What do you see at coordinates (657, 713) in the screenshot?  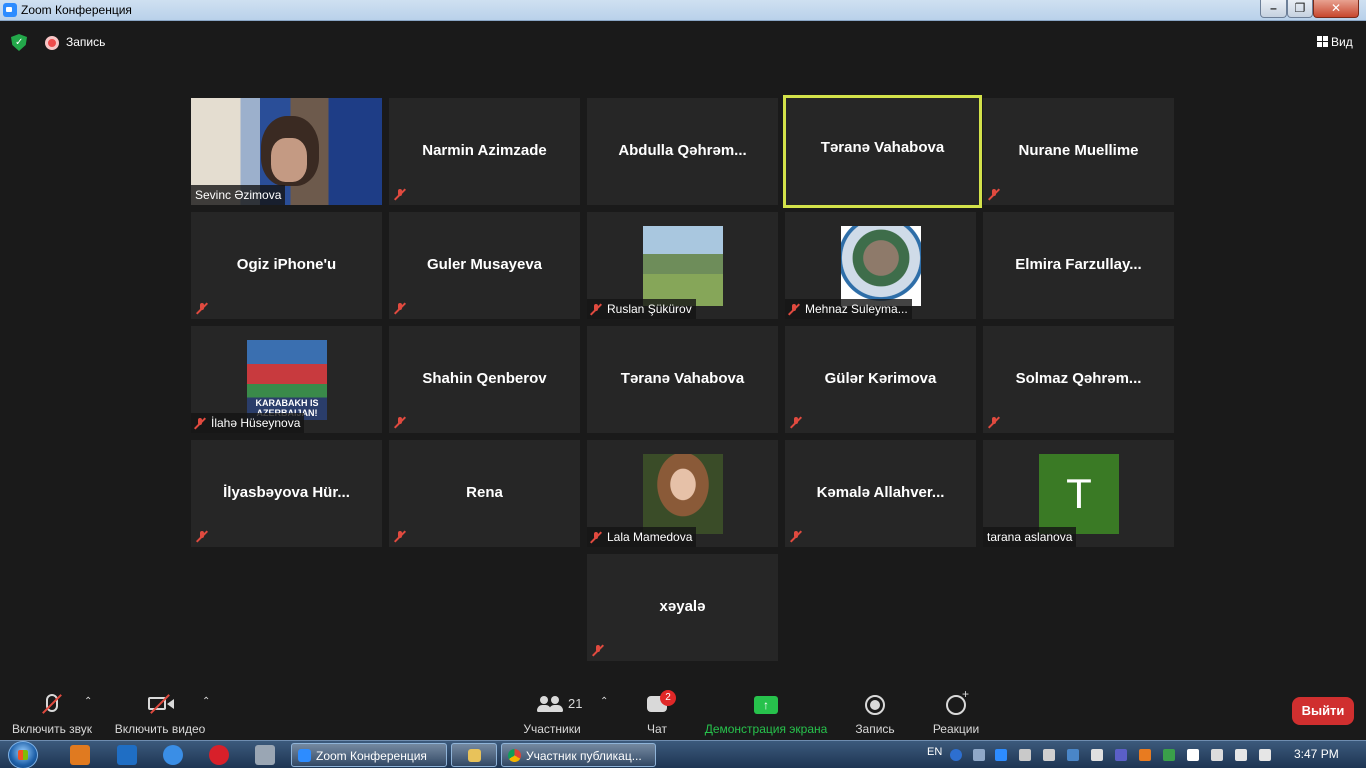 I see `chat-button: 2 Чат` at bounding box center [657, 713].